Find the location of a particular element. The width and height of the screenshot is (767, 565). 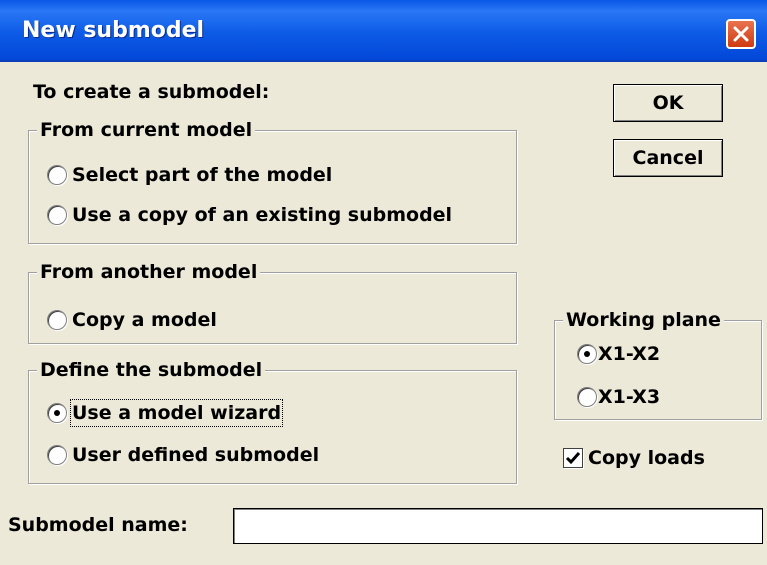

cancel-button: Cancel is located at coordinates (668, 158).